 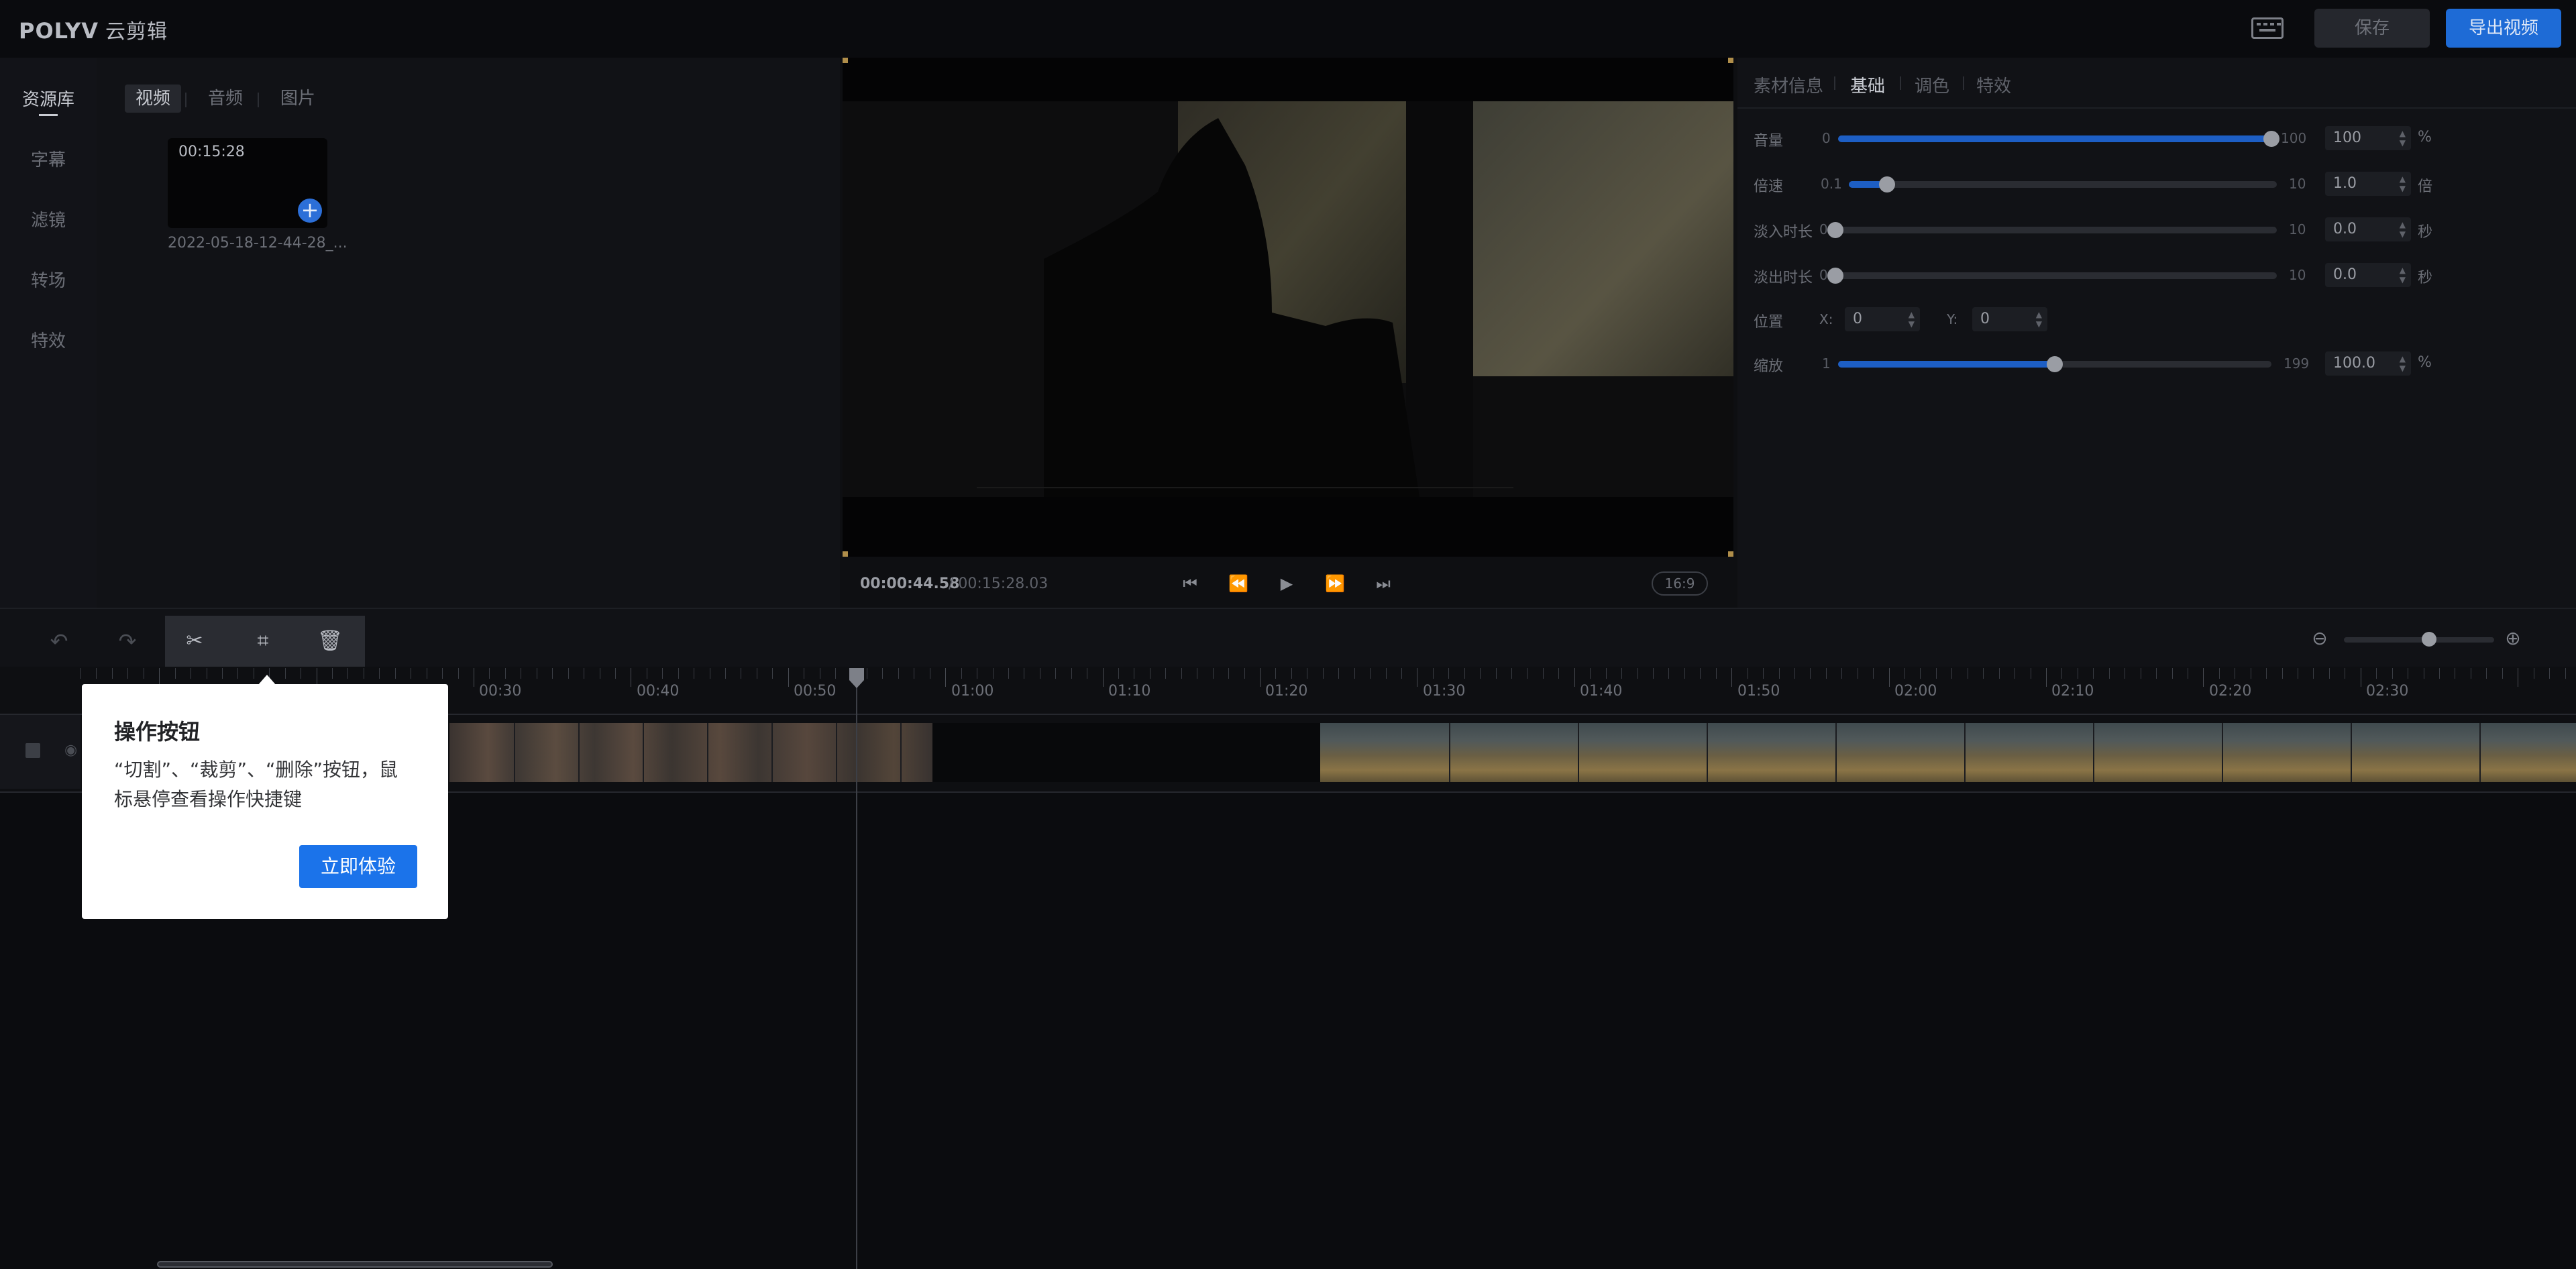 What do you see at coordinates (153, 99) in the screenshot?
I see `tab-video: 视频` at bounding box center [153, 99].